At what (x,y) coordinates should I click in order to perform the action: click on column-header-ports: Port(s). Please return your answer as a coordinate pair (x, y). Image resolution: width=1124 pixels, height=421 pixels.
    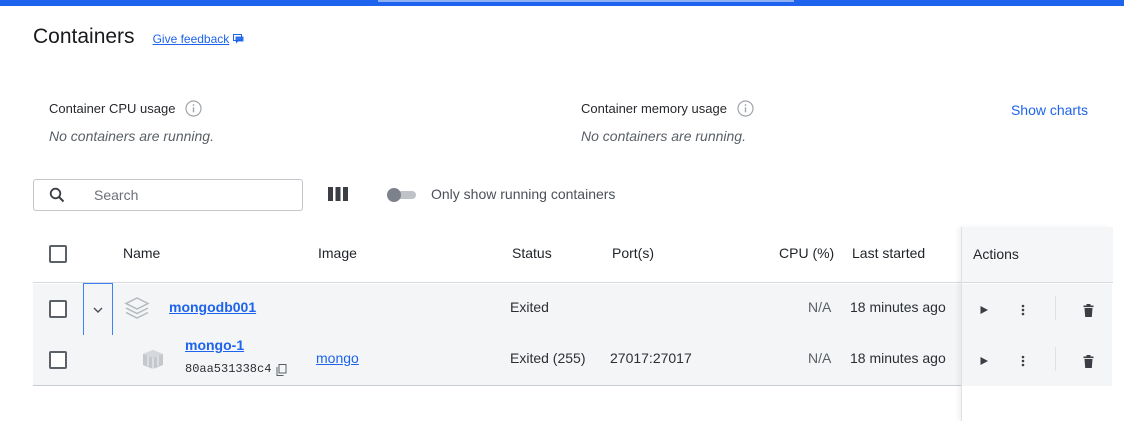
    Looking at the image, I should click on (633, 253).